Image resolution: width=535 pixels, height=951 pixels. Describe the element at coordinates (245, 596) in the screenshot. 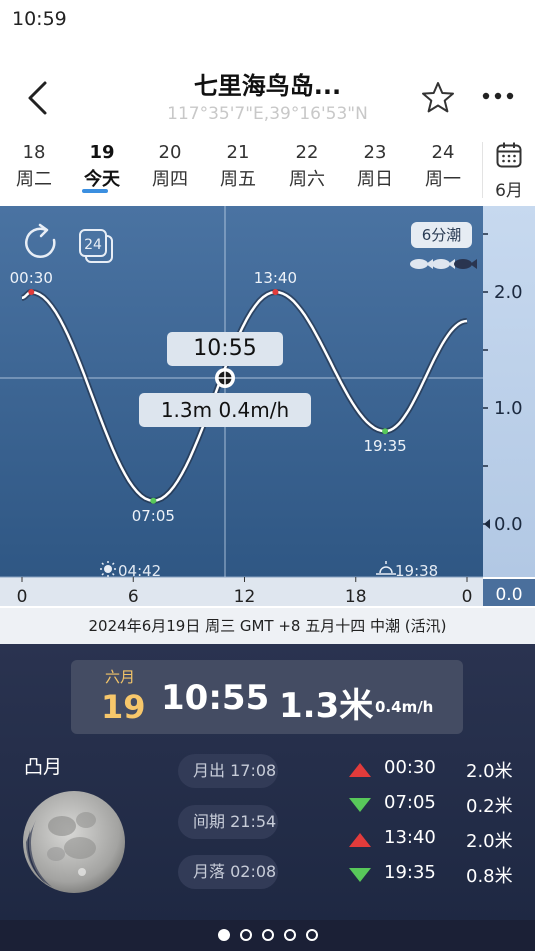

I see `x-tick-label: 12` at that location.